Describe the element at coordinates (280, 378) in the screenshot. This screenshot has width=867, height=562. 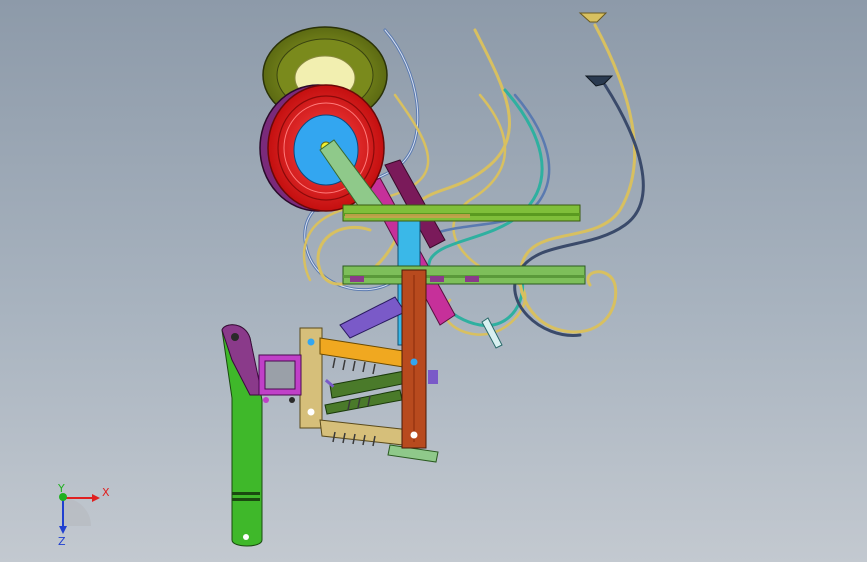
I see `mount-bracket` at that location.